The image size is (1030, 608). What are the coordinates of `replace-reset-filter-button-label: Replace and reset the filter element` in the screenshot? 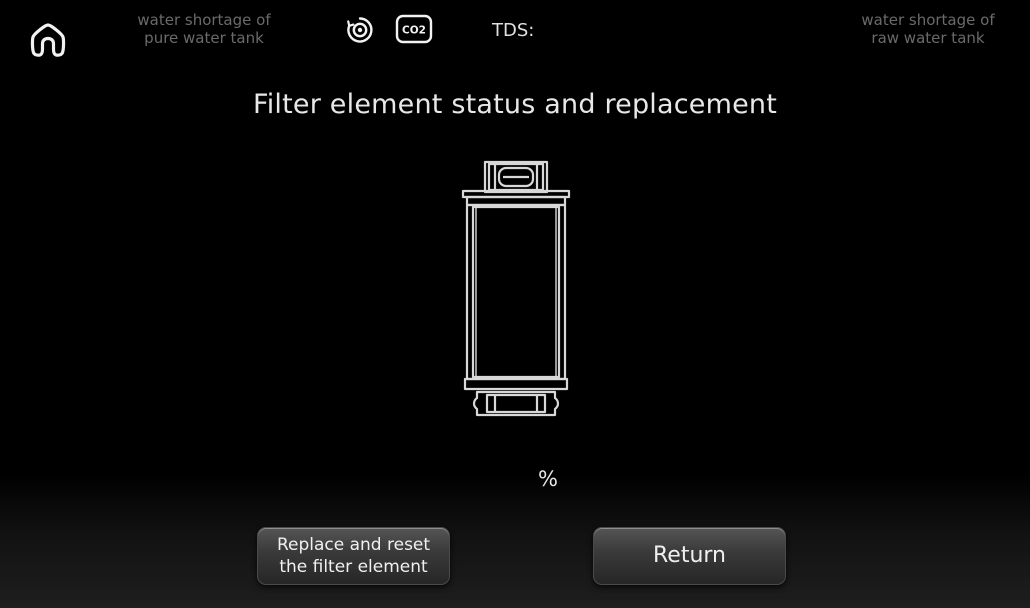 It's located at (353, 556).